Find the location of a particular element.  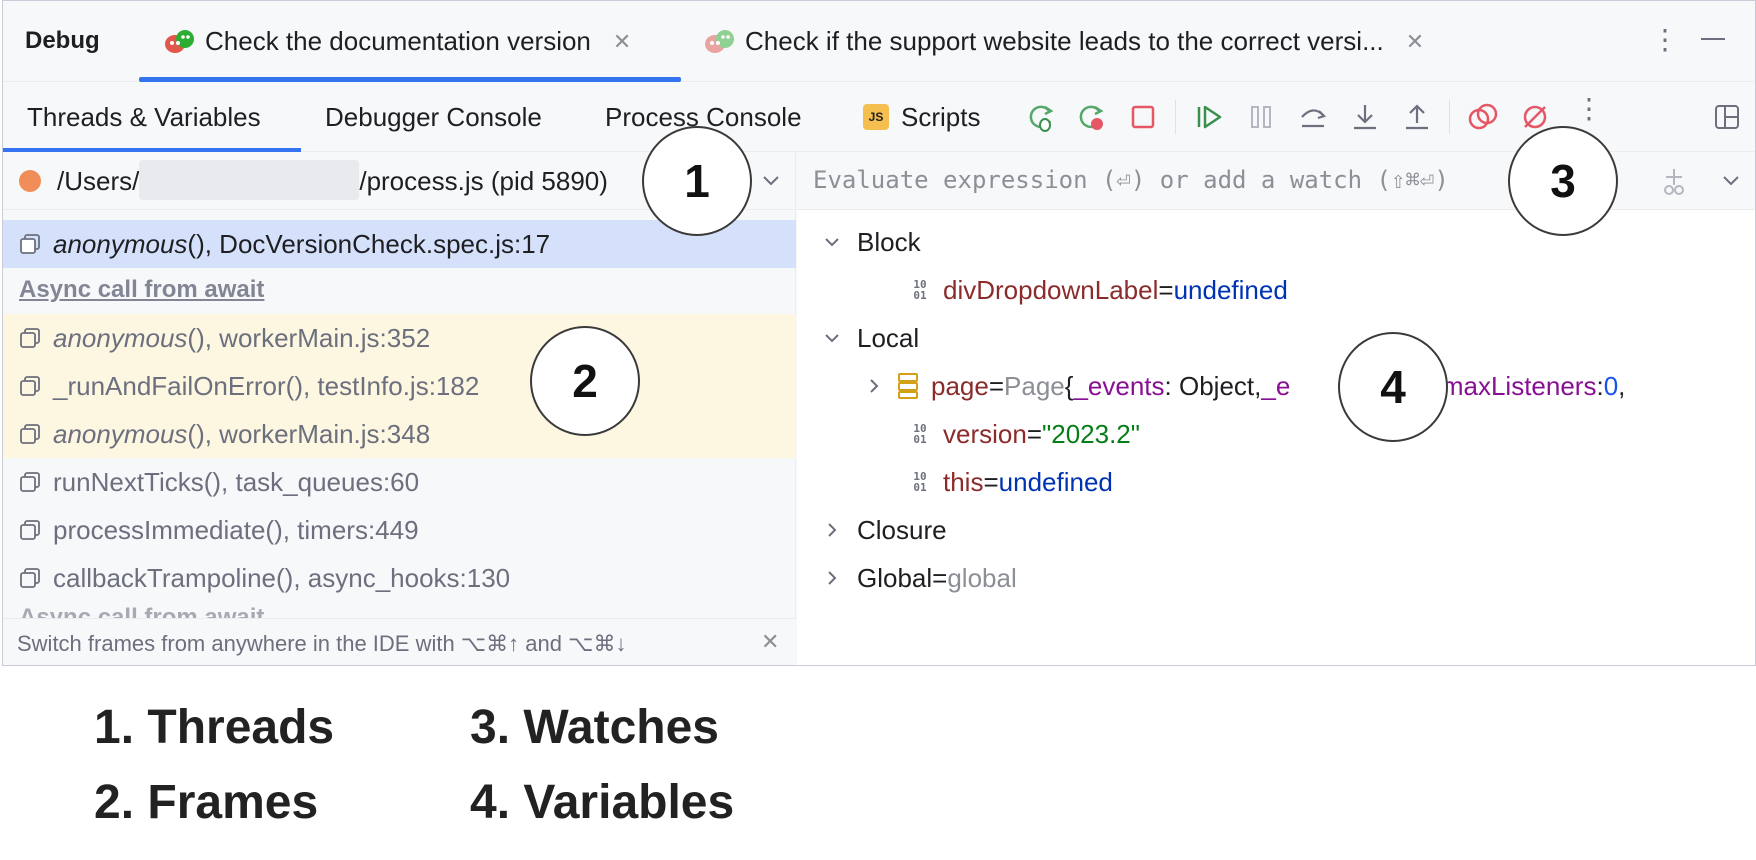

frame-item: anonymous (), workerMain.js:352 is located at coordinates (399, 338).